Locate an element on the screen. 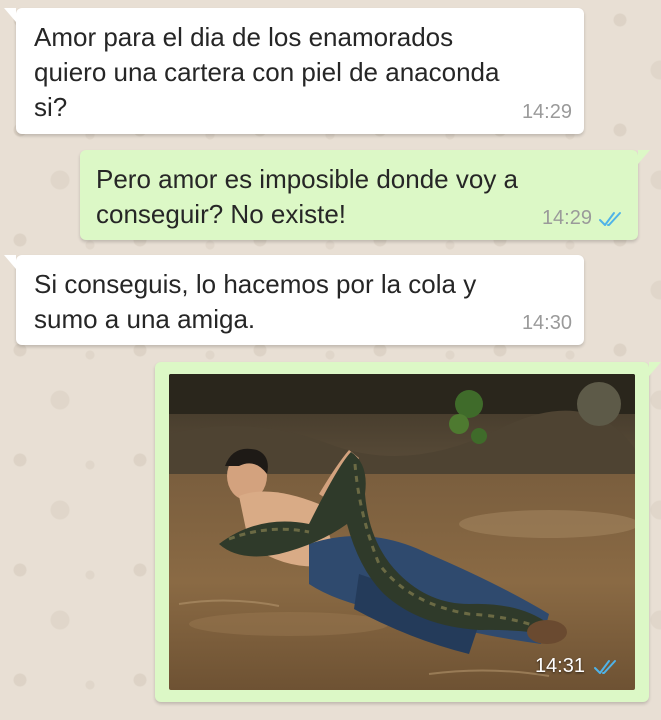  message-time: 14:31 is located at coordinates (559, 666).